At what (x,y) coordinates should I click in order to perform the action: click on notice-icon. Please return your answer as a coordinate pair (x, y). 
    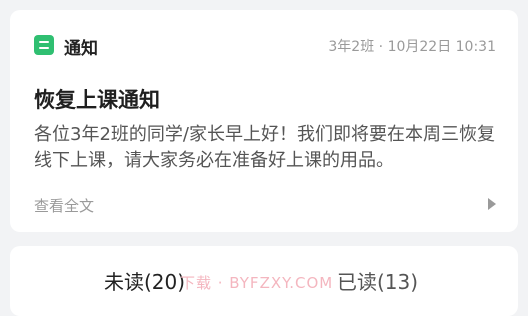
    Looking at the image, I should click on (44, 45).